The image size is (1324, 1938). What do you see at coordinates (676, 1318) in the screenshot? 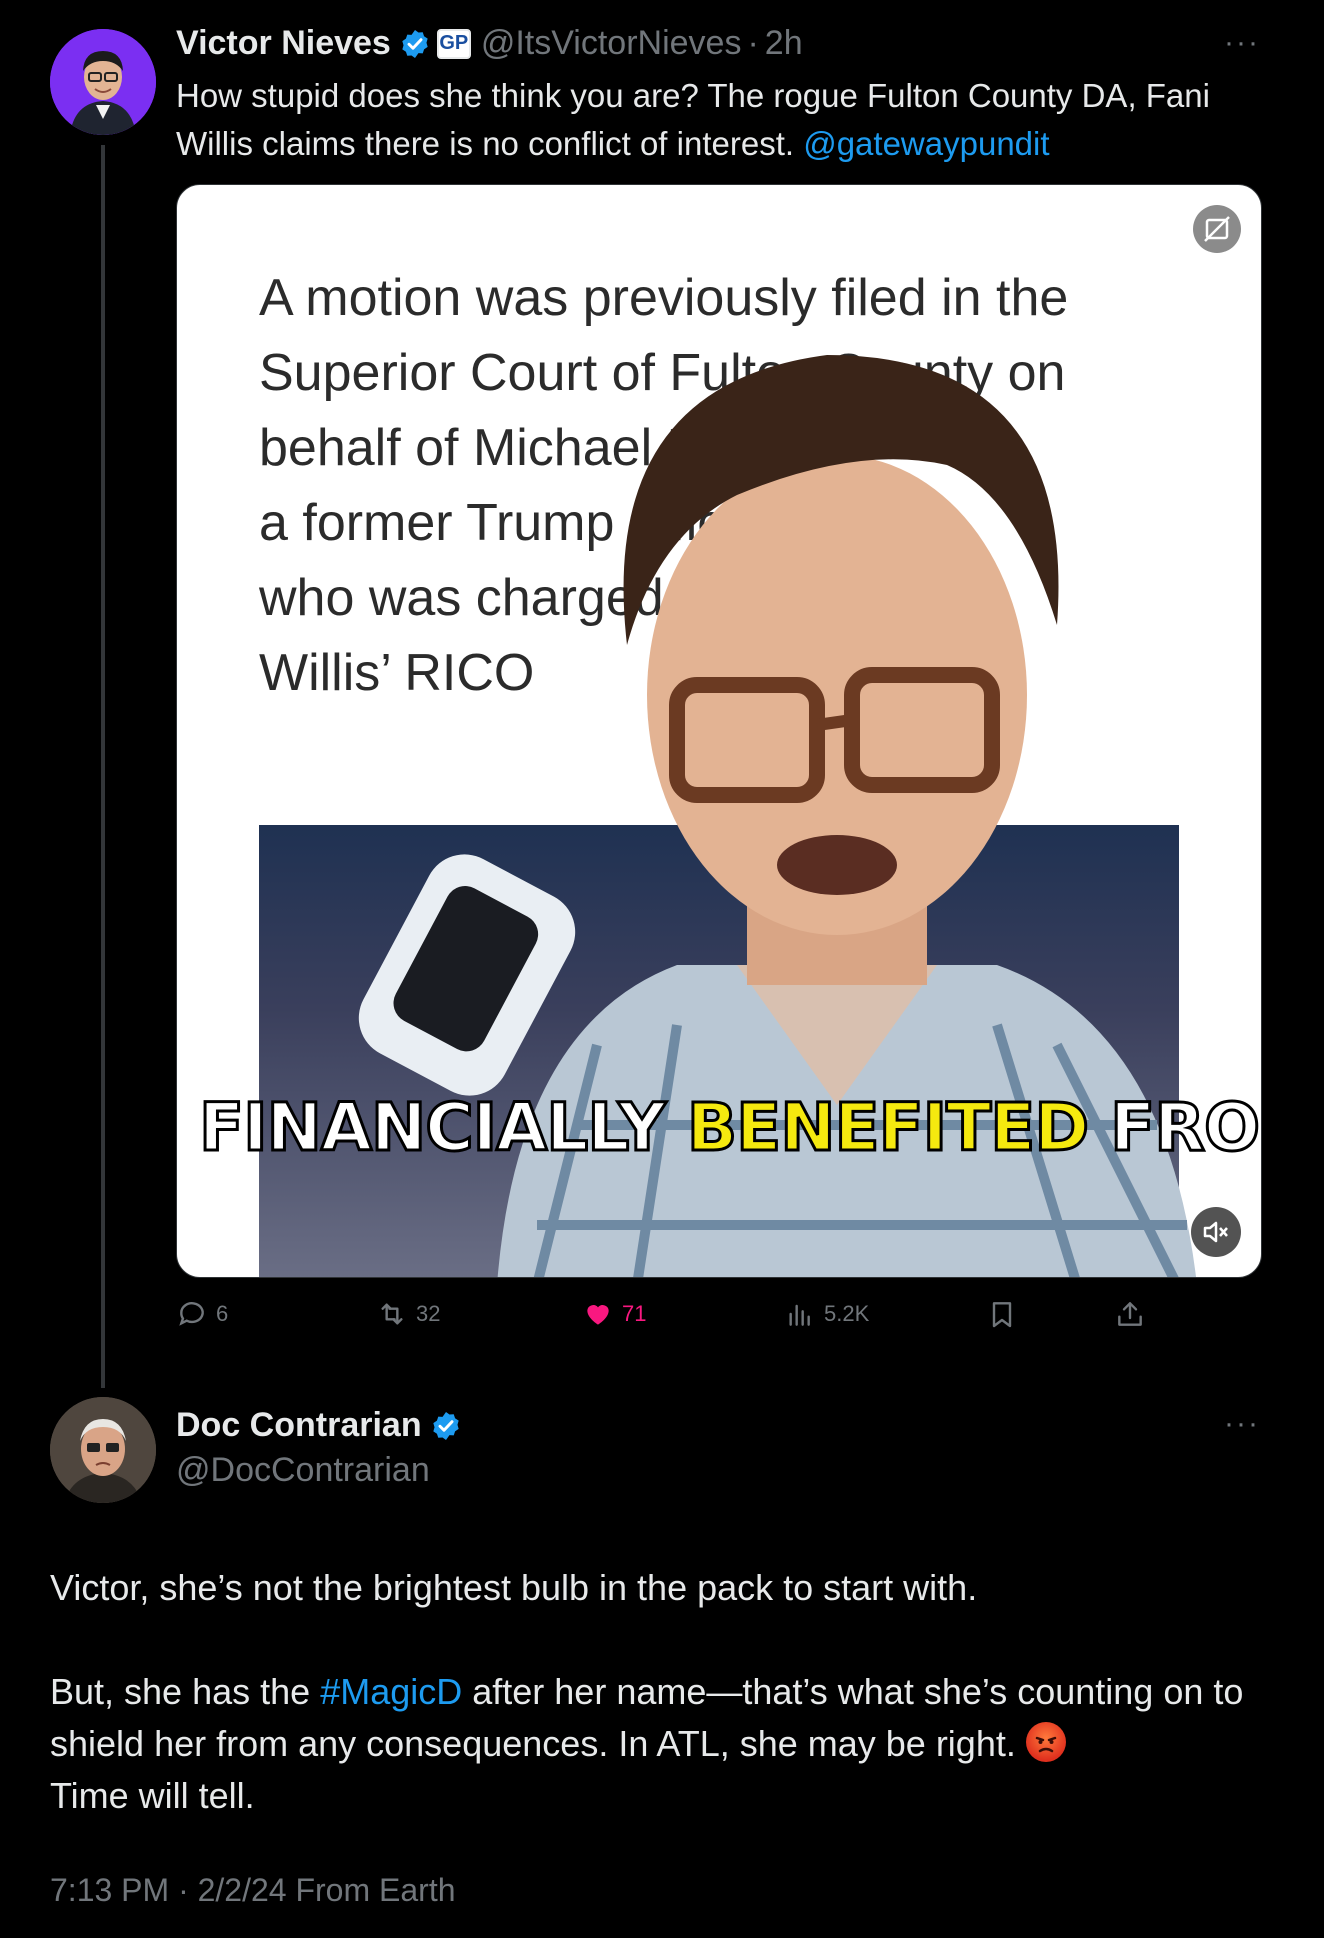
I see `tweet-actions: 6 32 71 5.2K` at bounding box center [676, 1318].